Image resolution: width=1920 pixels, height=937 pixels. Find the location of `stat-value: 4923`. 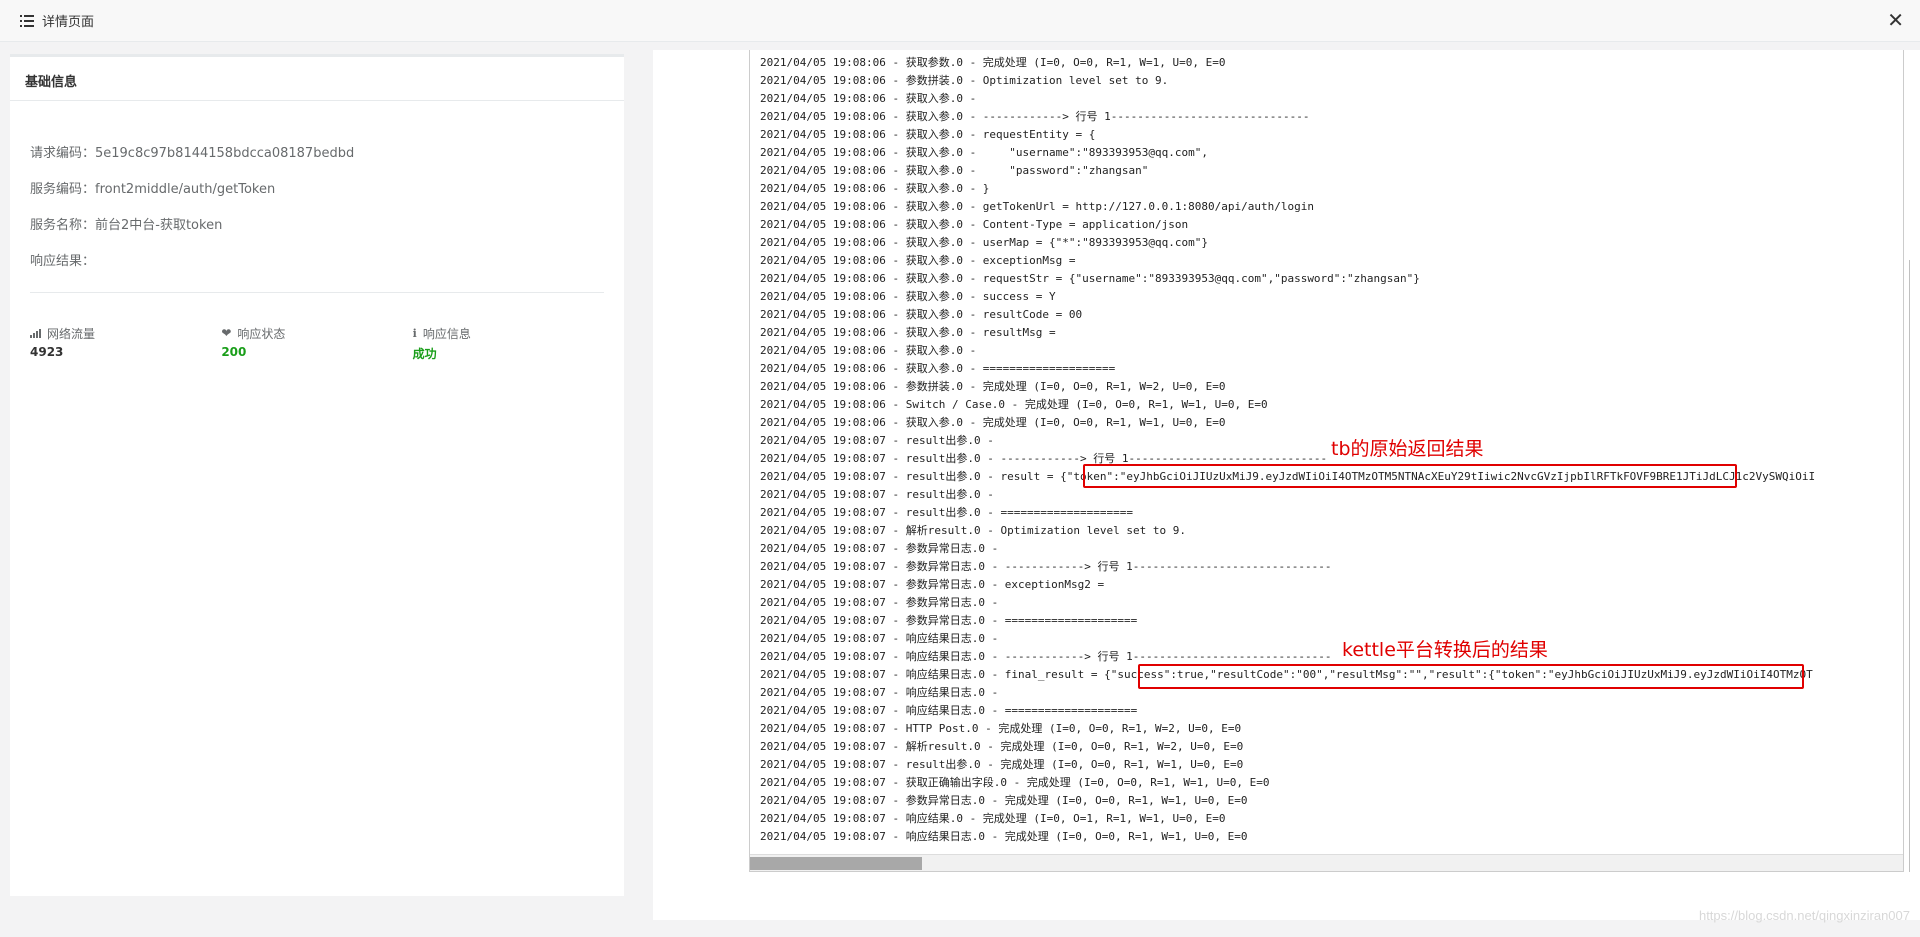

stat-value: 4923 is located at coordinates (47, 352).